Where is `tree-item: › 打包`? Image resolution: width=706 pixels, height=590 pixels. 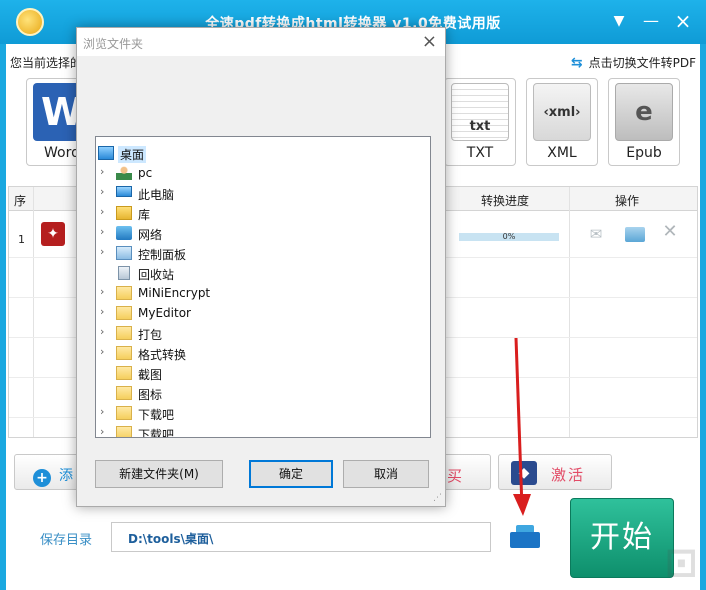 tree-item: › 打包 is located at coordinates (263, 333).